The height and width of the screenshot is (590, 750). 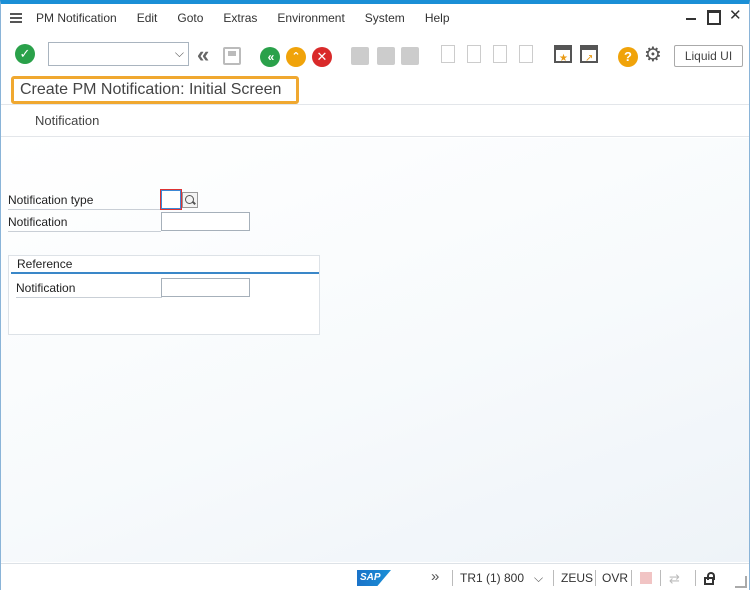 I want to click on find-next-icon, so click(x=410, y=56).